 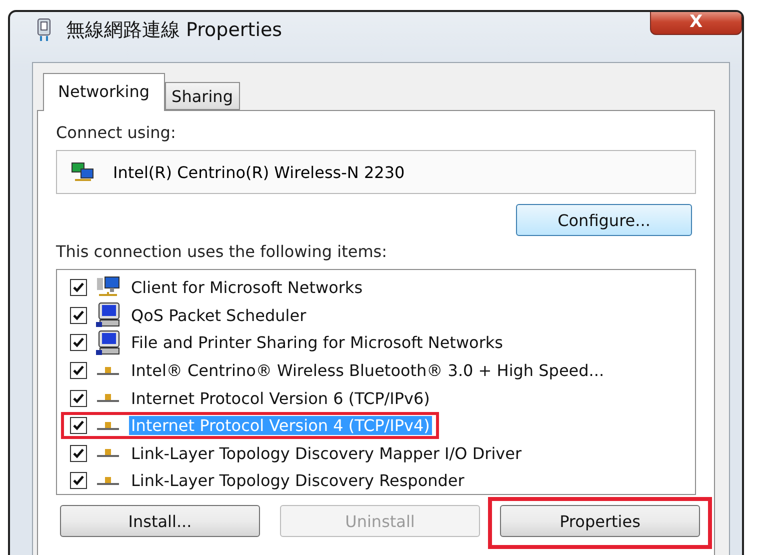 I want to click on list-item: Internet Protocol Version 6 (TCP/IPv6), so click(x=280, y=398).